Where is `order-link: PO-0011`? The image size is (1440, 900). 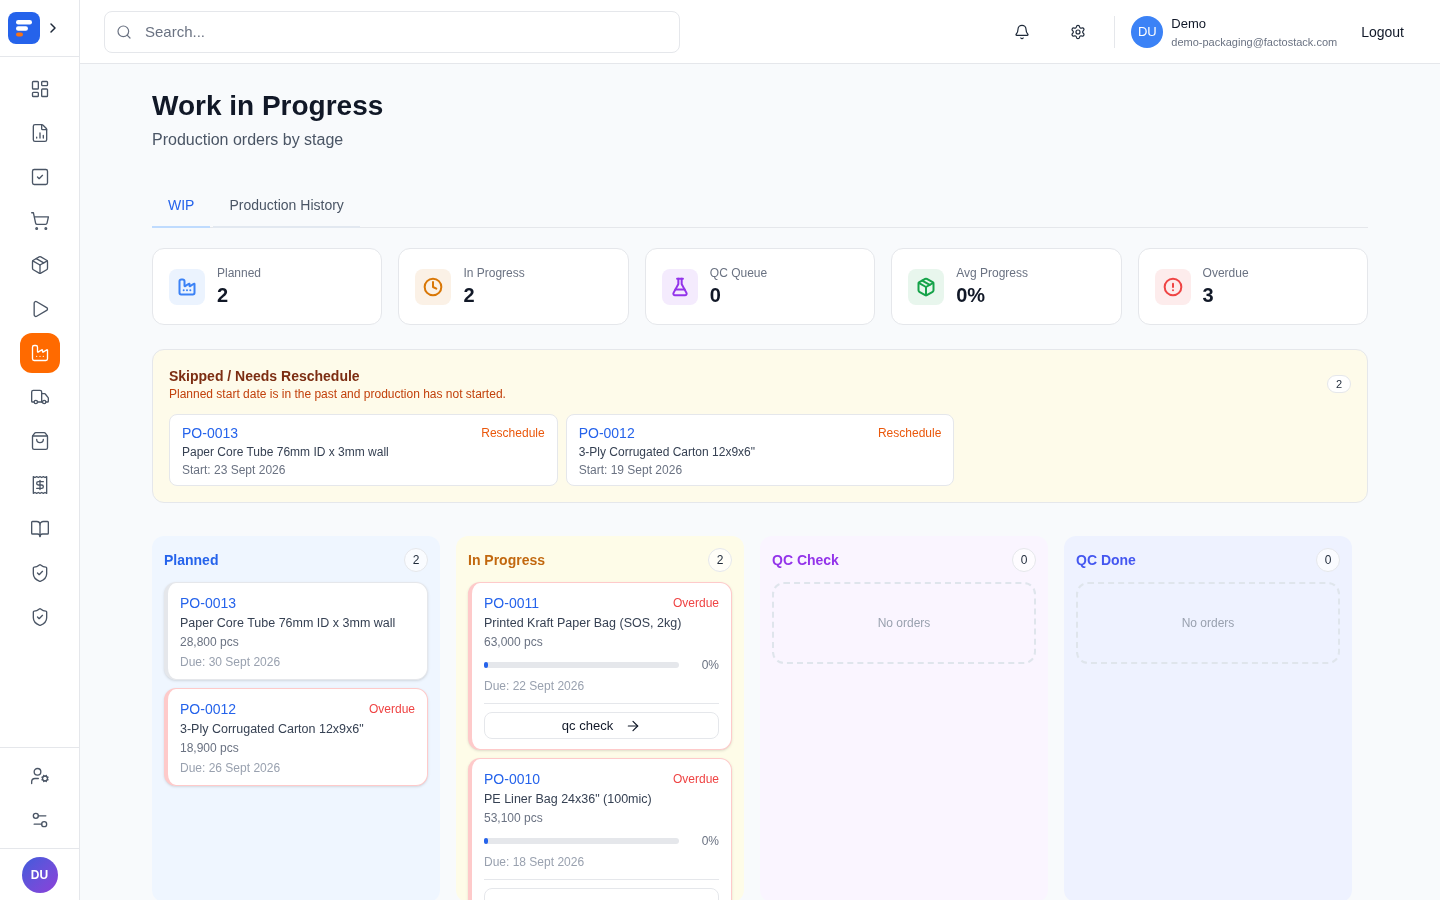 order-link: PO-0011 is located at coordinates (511, 603).